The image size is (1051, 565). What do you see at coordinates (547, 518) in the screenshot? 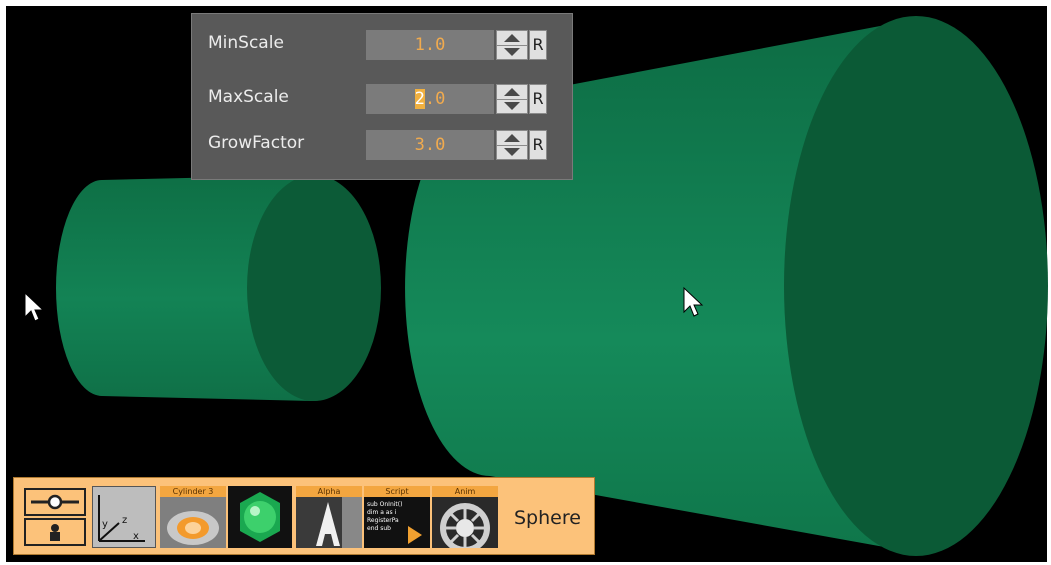
I see `container-name: Sphere` at bounding box center [547, 518].